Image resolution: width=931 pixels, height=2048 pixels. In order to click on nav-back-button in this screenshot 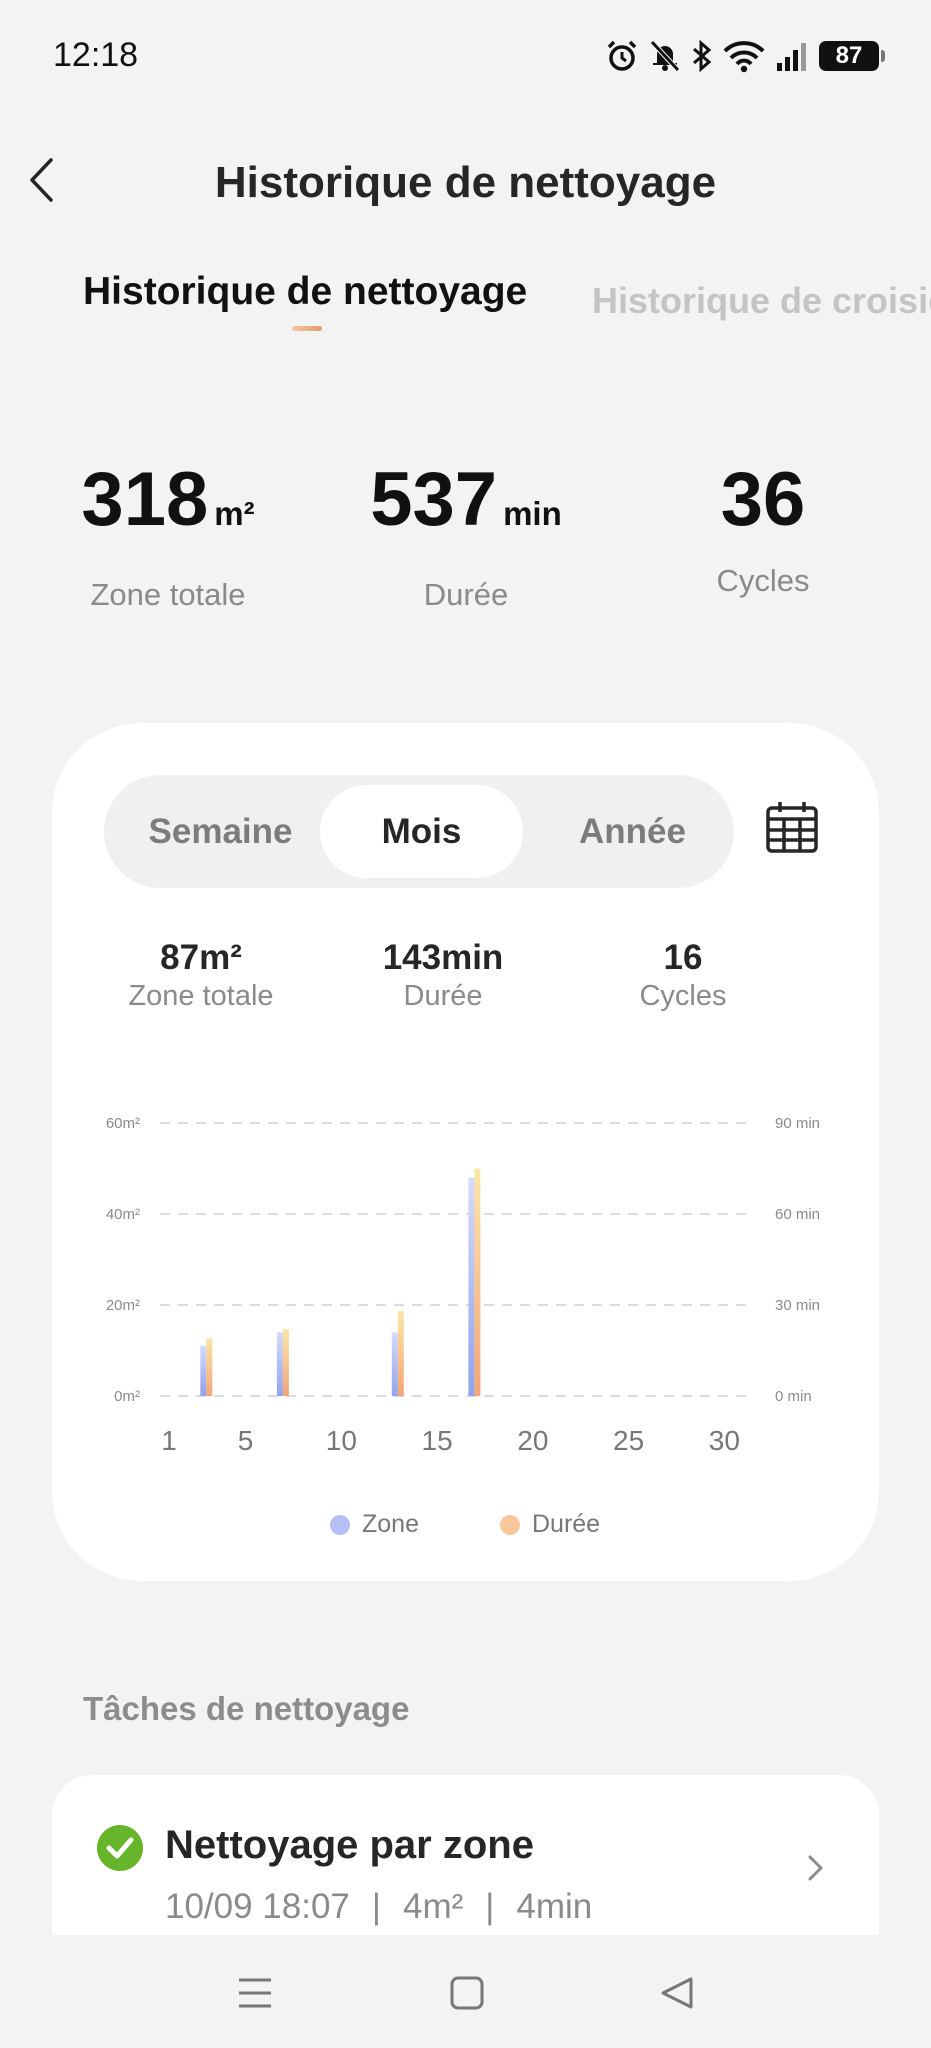, I will do `click(677, 1993)`.